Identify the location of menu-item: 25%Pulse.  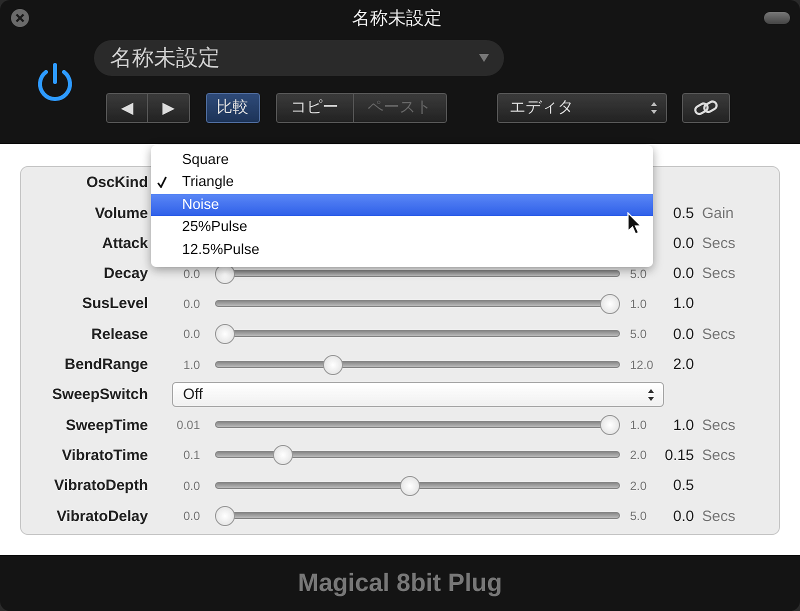
(402, 227).